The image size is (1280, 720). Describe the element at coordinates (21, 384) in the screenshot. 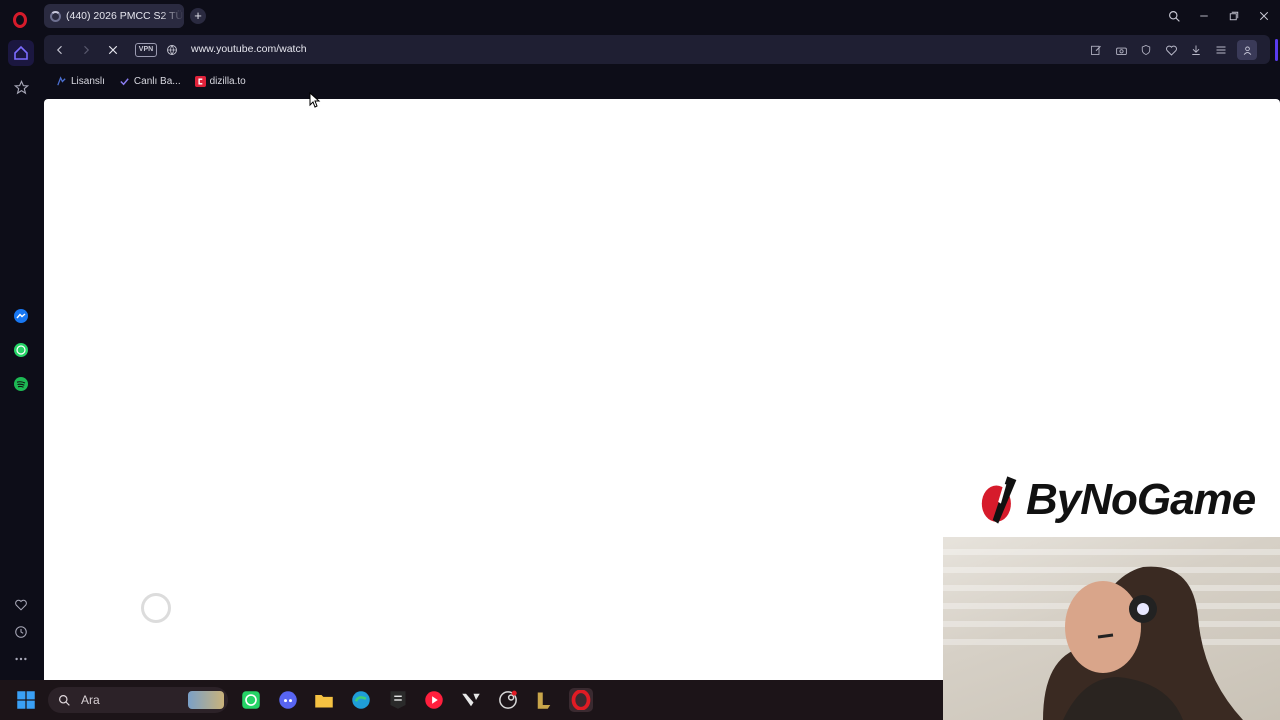

I see `spotify-icon` at that location.